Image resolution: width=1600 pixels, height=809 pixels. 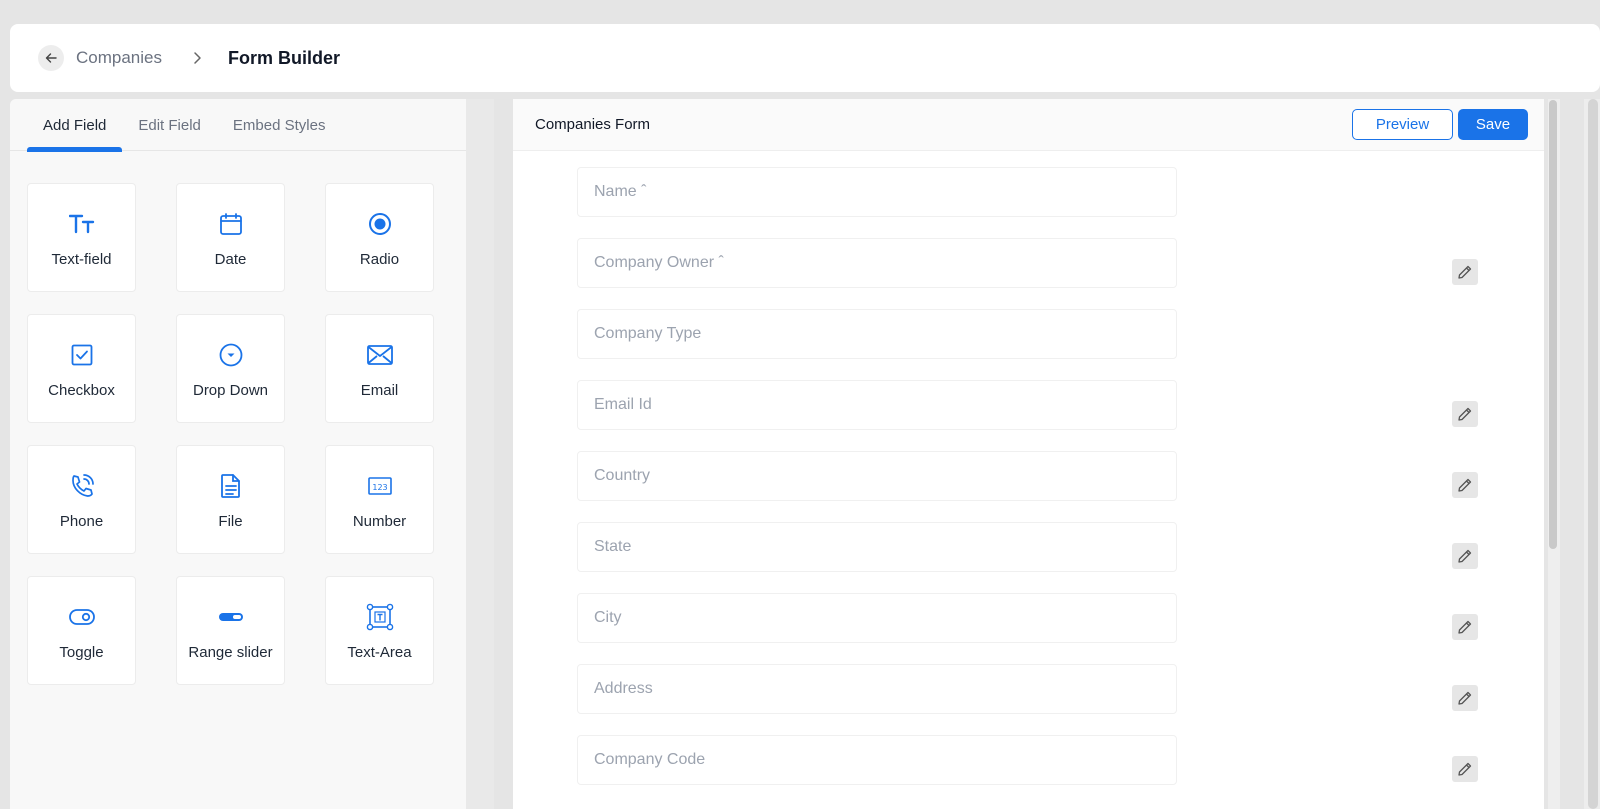 I want to click on field-card-label: Text-field, so click(x=81, y=259).